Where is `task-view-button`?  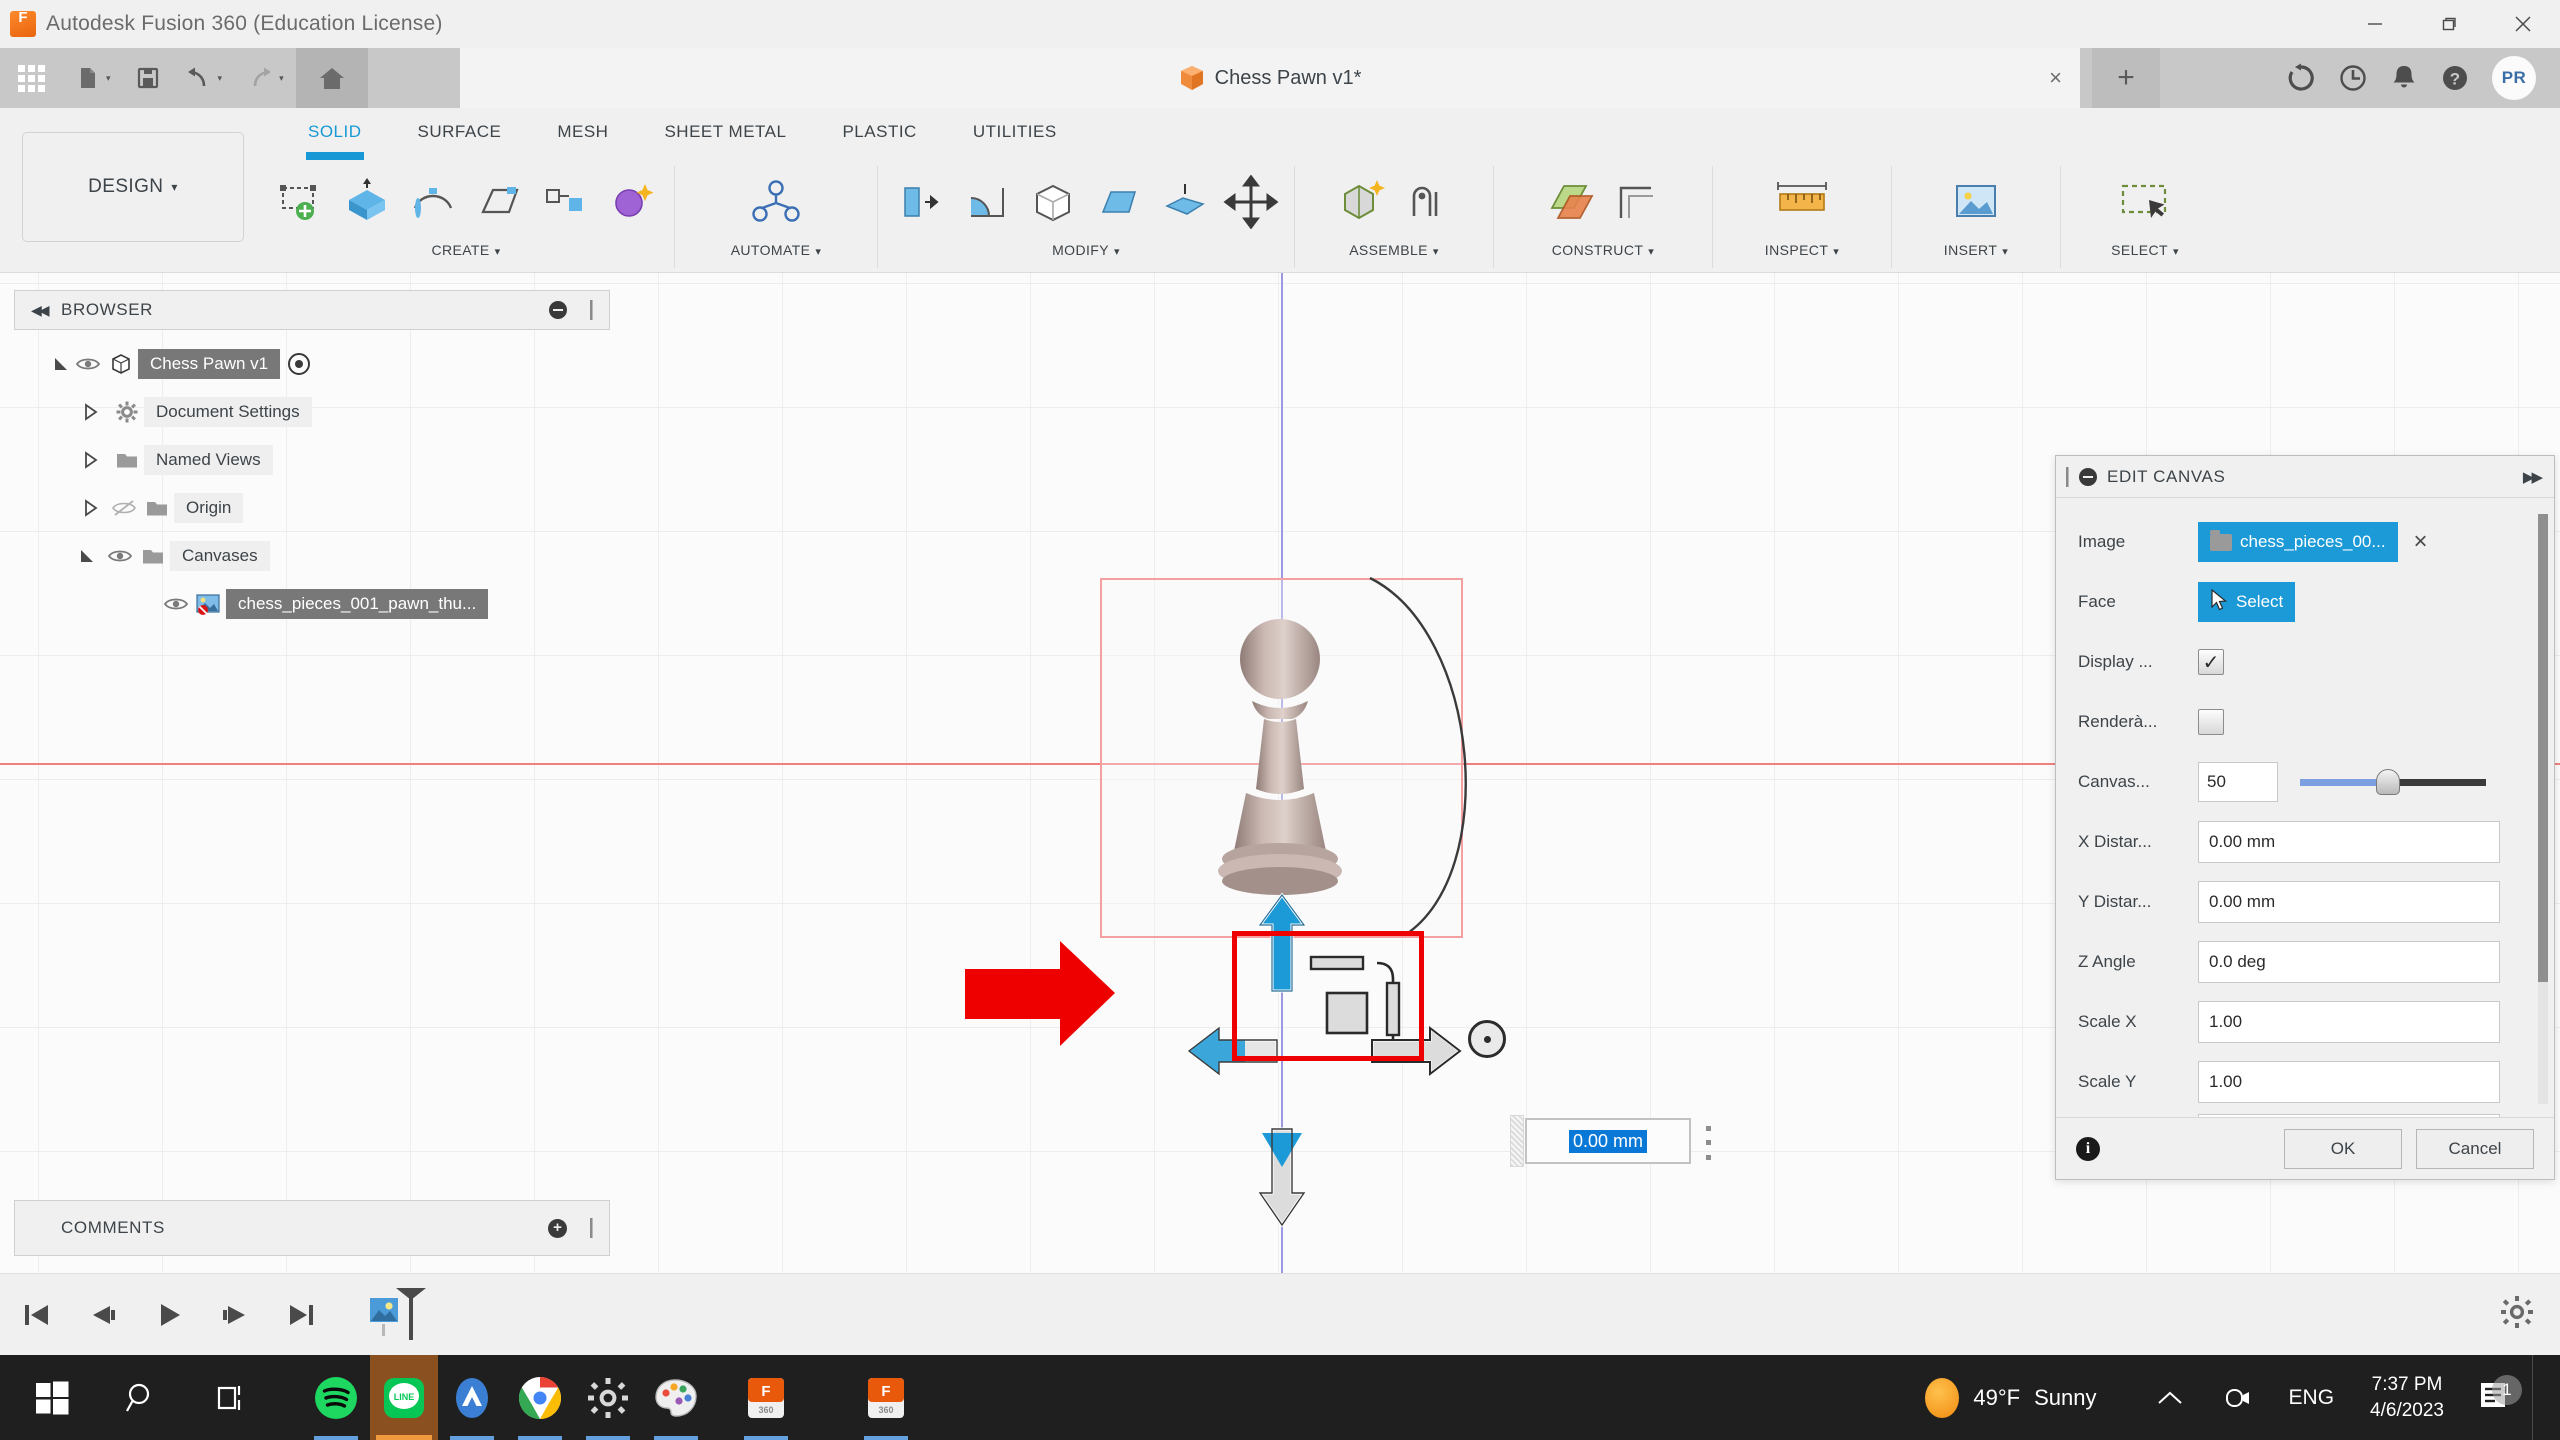 task-view-button is located at coordinates (232, 1397).